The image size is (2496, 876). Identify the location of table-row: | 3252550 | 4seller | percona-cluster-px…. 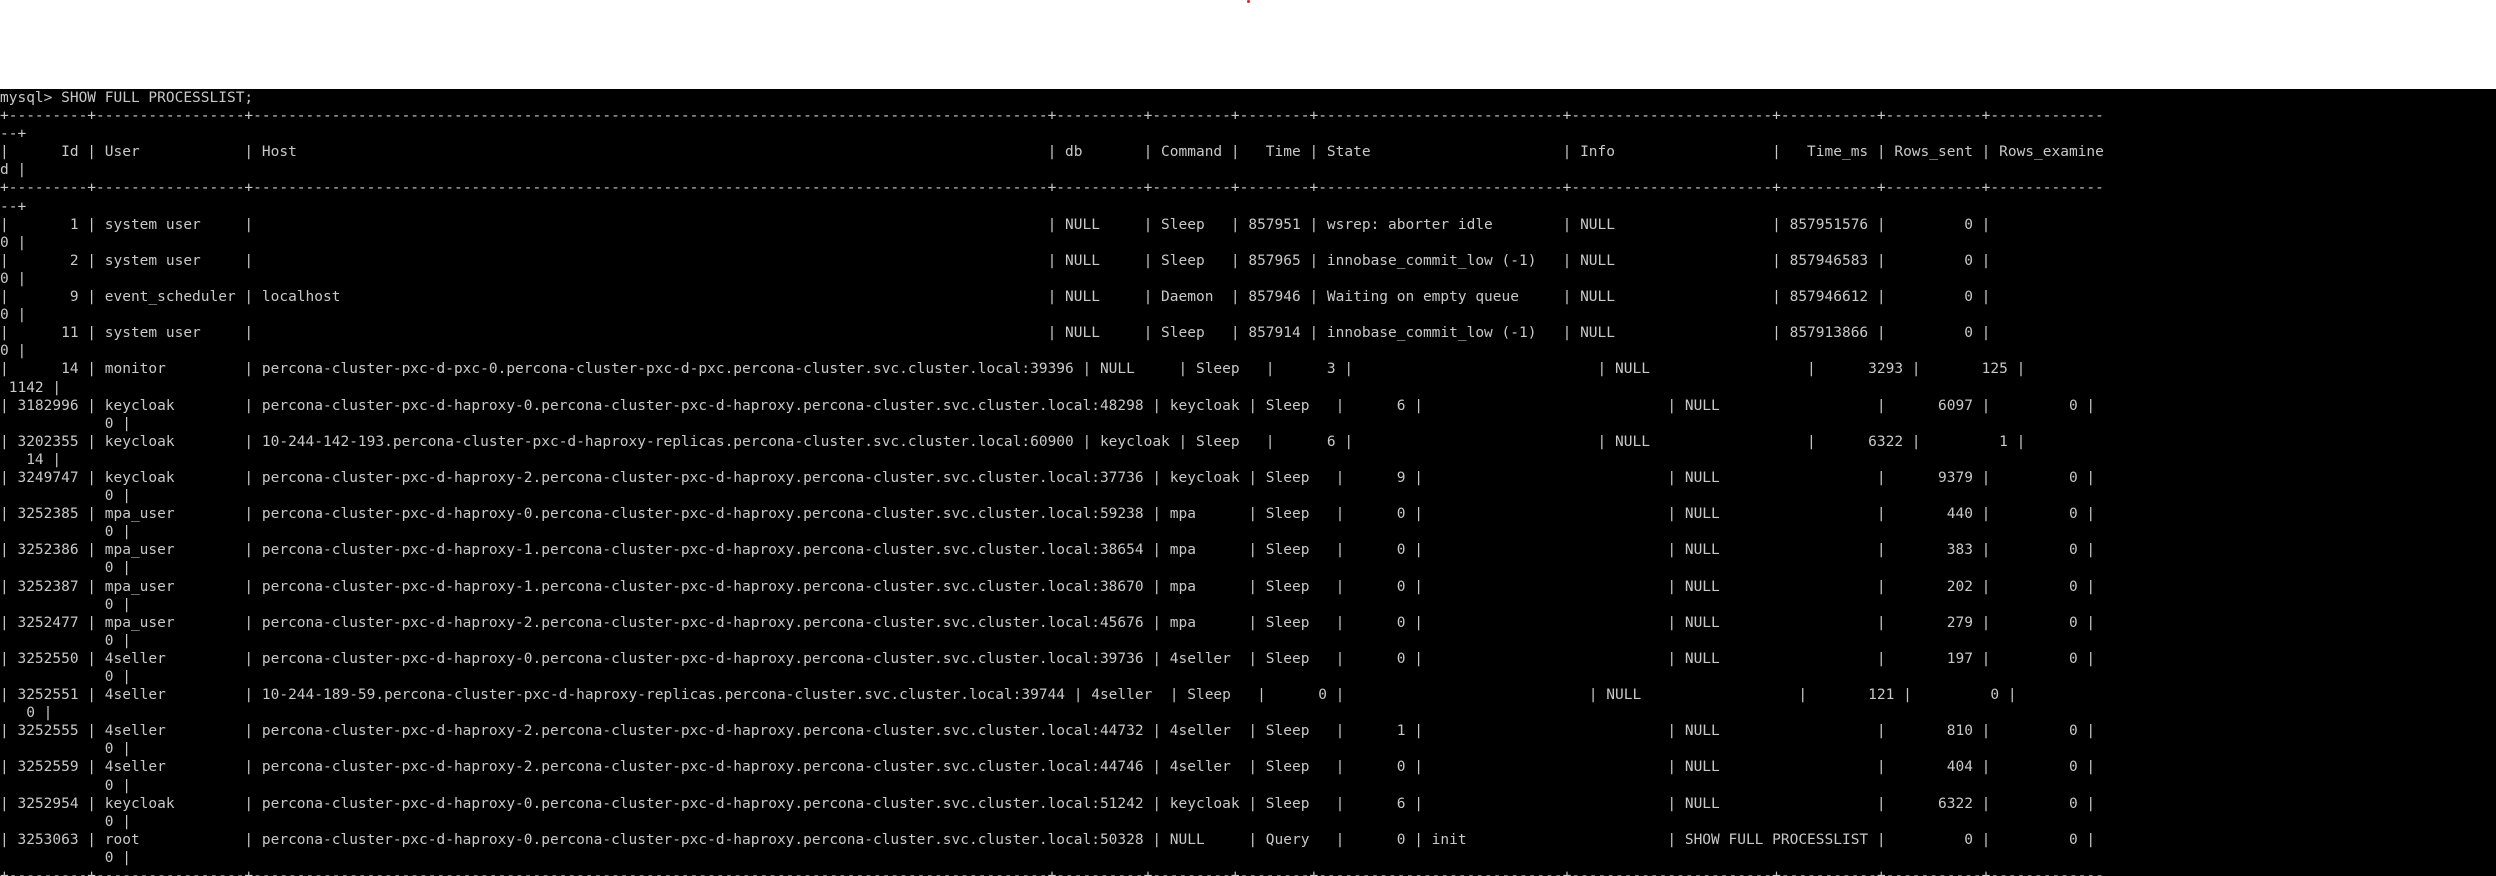
(1052, 658).